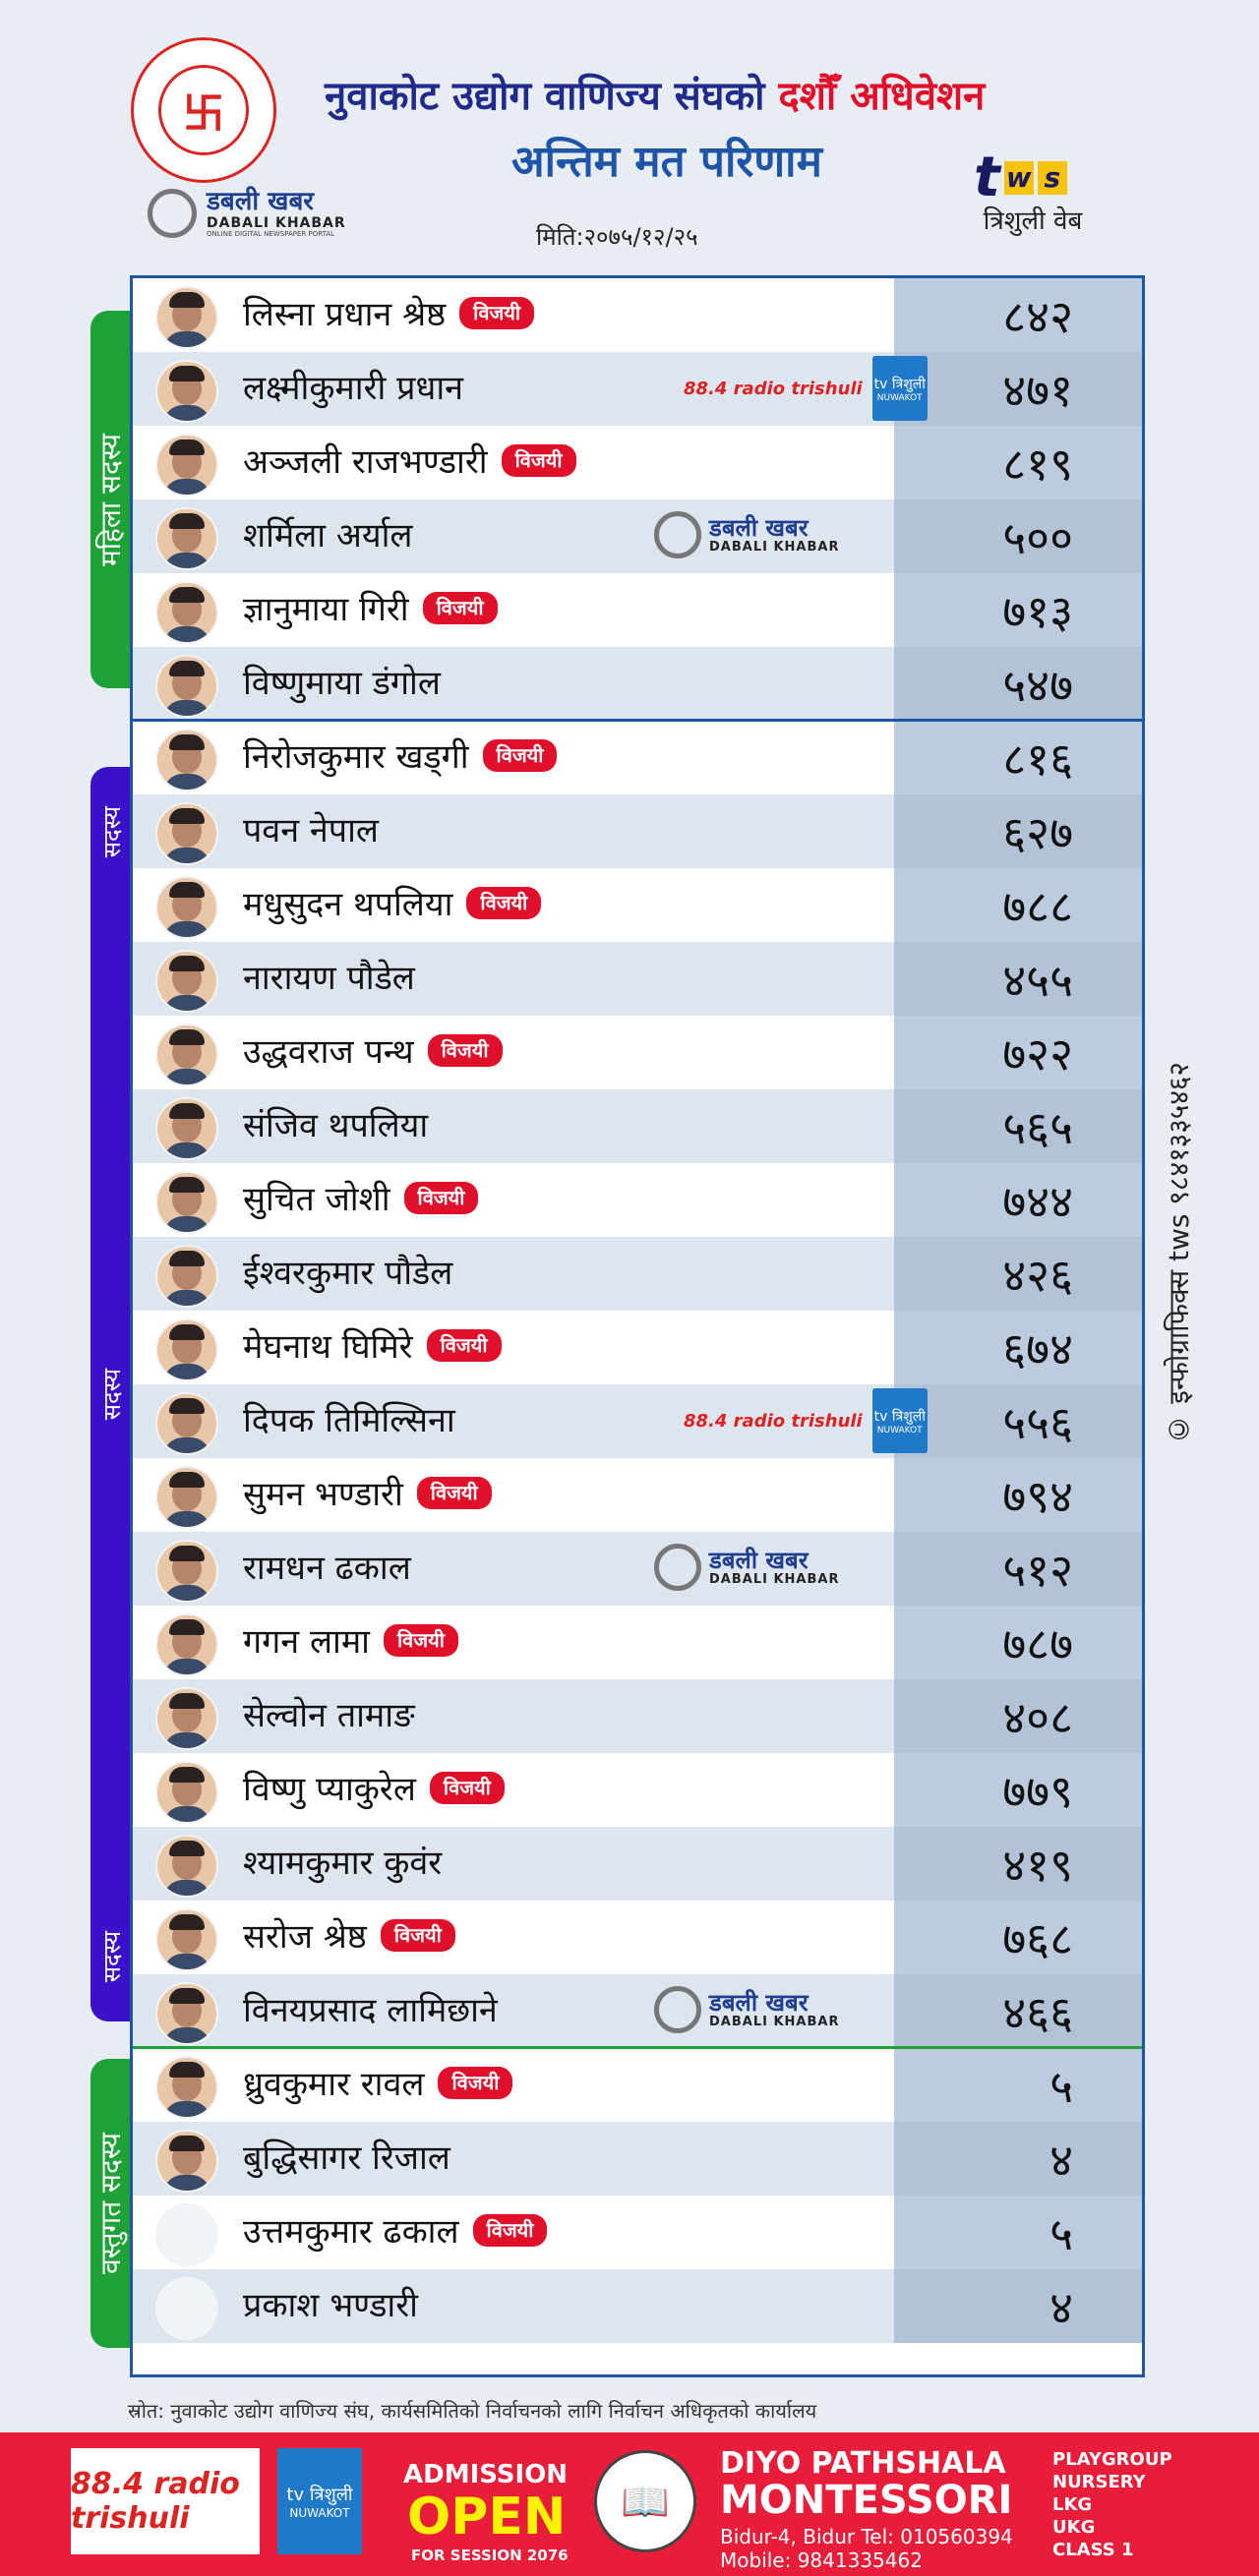 This screenshot has height=2576, width=1259. What do you see at coordinates (370, 2008) in the screenshot?
I see `candidate-name-cell: विनयप्रसाद लामिछाने` at bounding box center [370, 2008].